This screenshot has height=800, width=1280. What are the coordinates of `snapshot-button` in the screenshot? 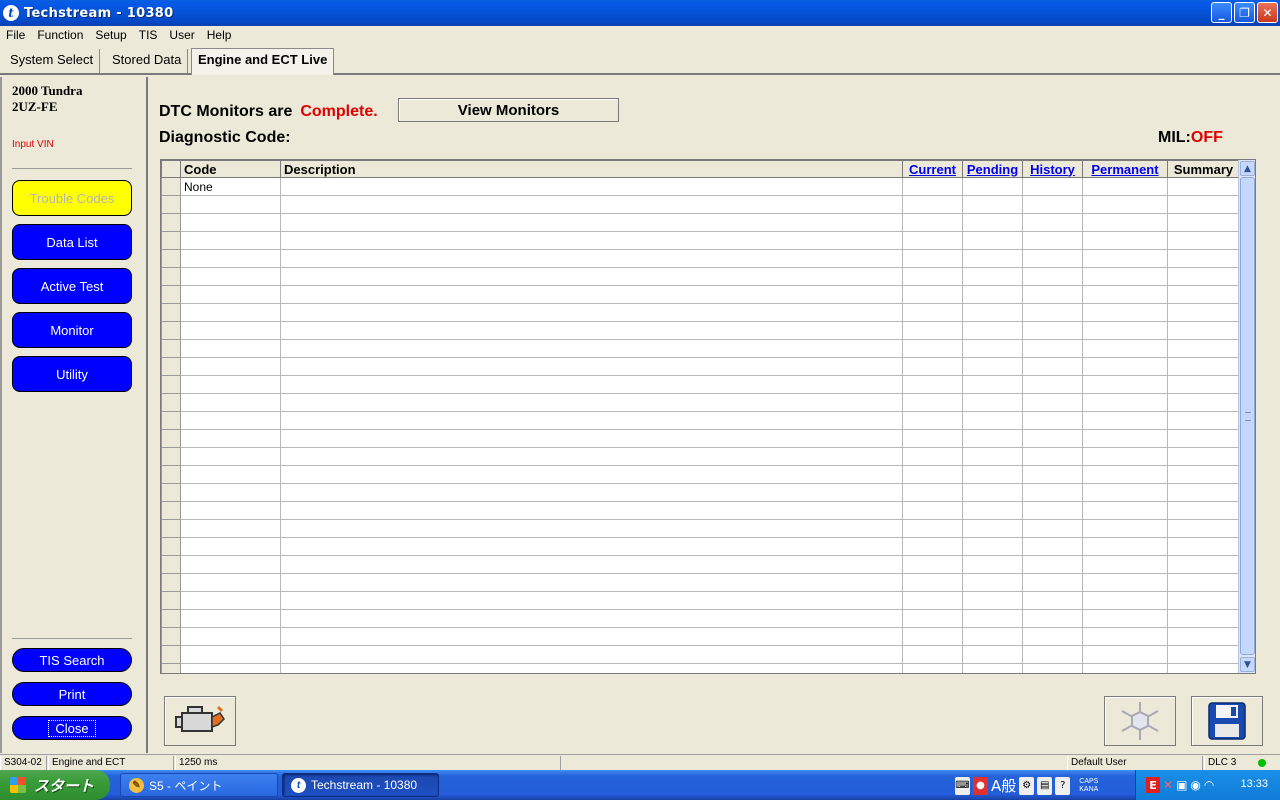 It's located at (1140, 721).